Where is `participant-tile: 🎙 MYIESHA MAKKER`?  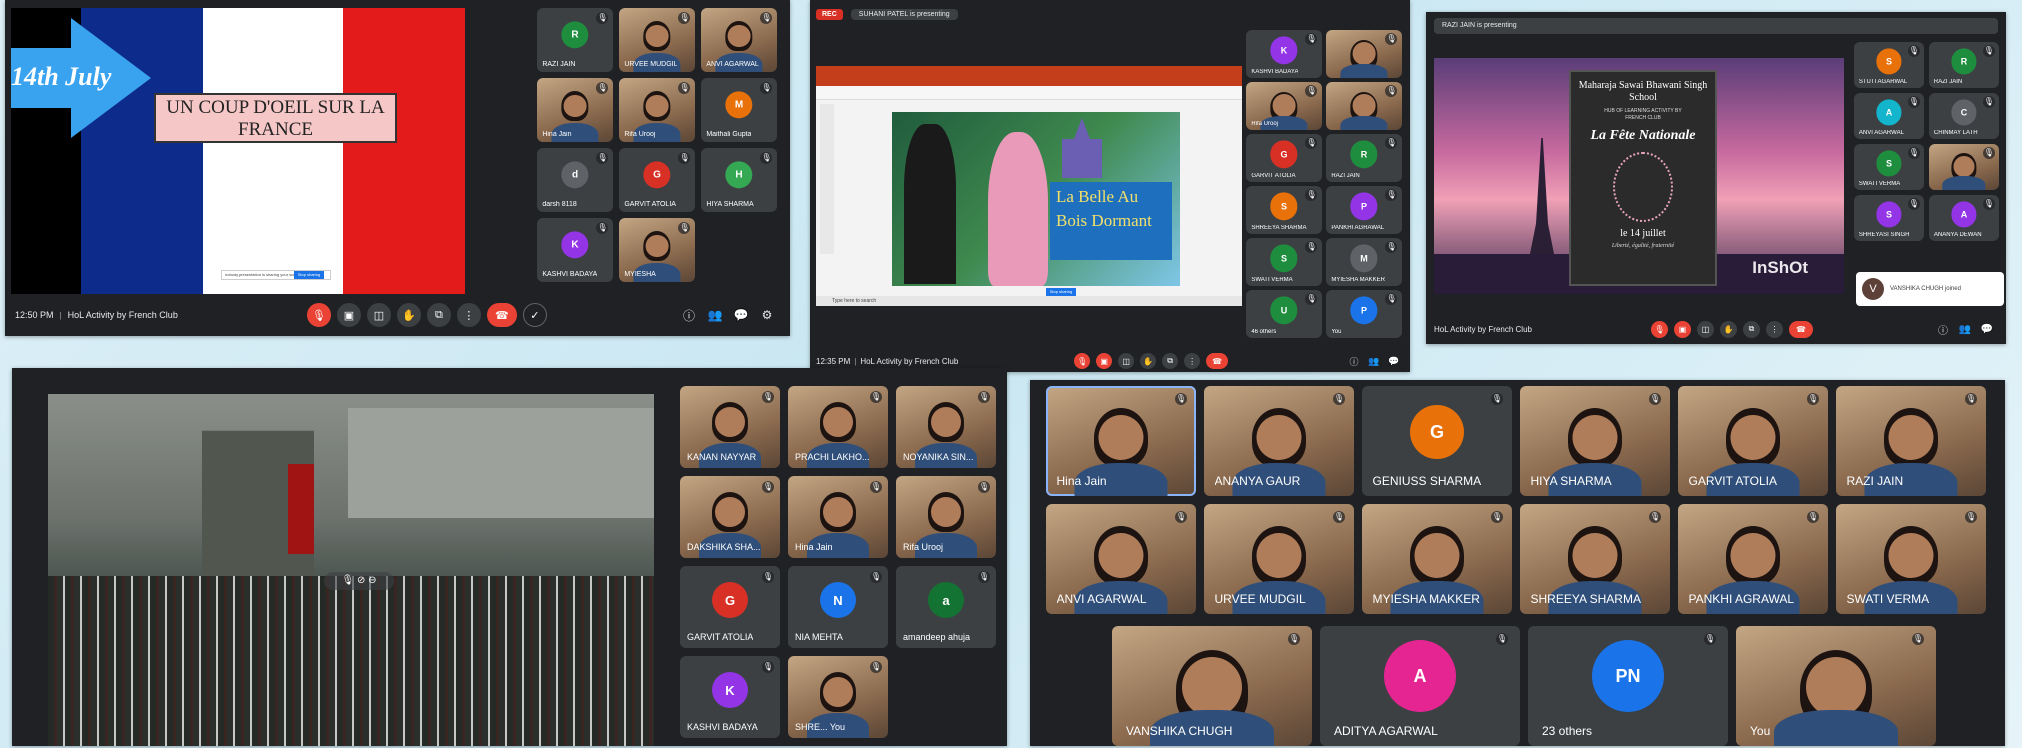
participant-tile: 🎙 MYIESHA MAKKER is located at coordinates (1437, 559).